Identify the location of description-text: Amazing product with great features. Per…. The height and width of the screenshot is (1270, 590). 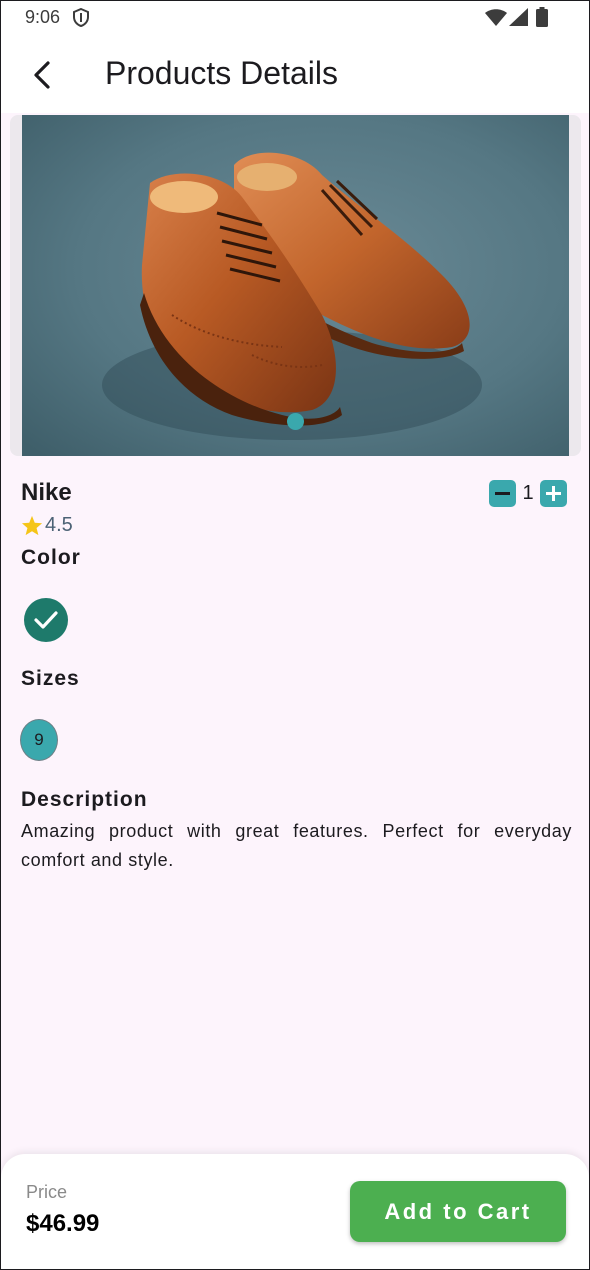
(296, 845).